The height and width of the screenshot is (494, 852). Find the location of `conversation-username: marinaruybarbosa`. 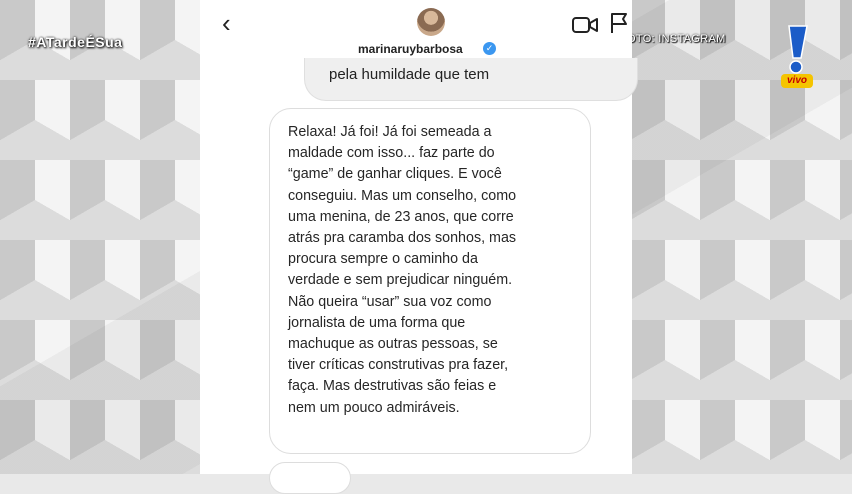

conversation-username: marinaruybarbosa is located at coordinates (410, 49).